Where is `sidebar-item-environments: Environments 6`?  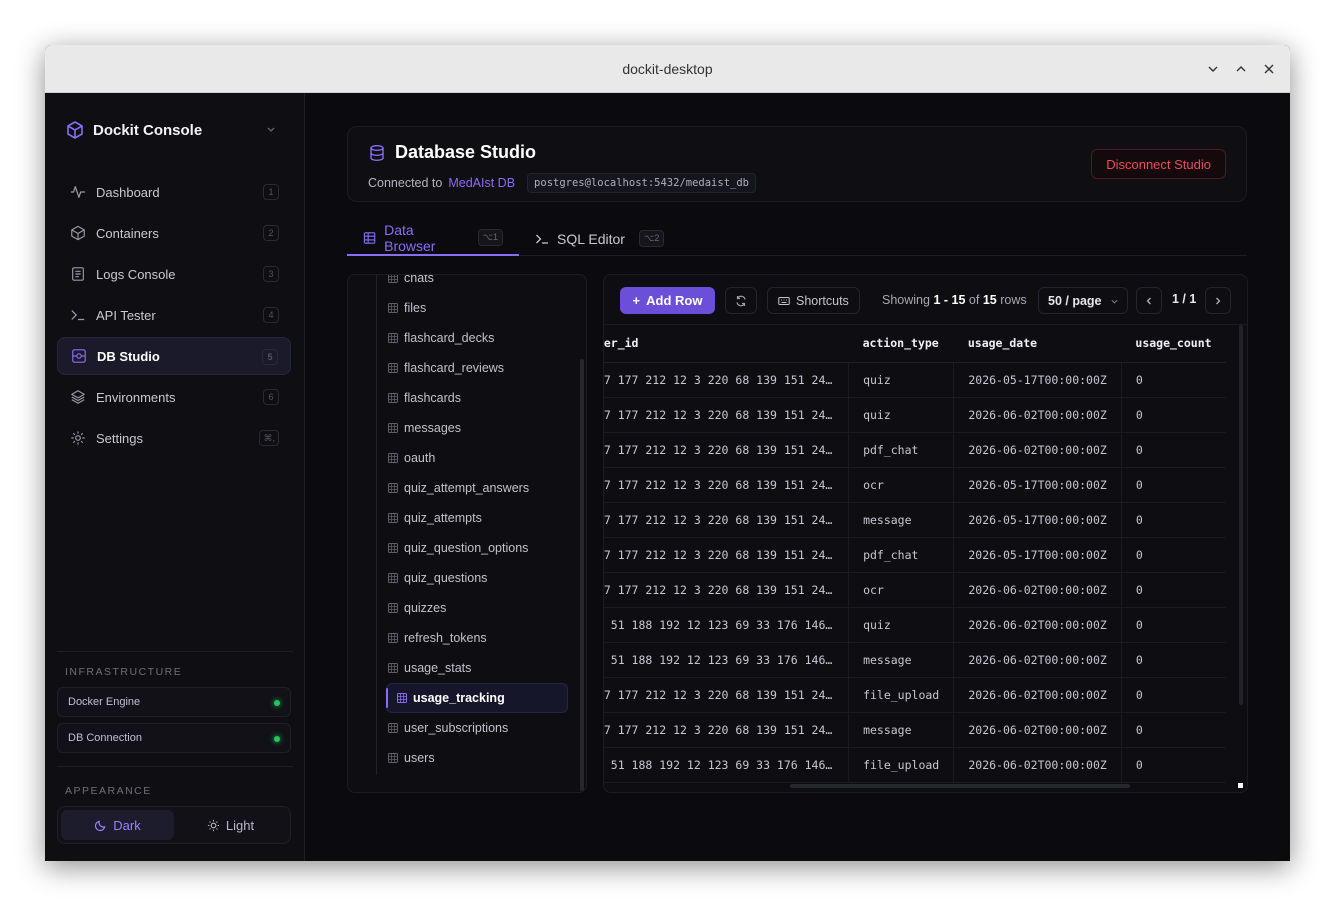
sidebar-item-environments: Environments 6 is located at coordinates (174, 397).